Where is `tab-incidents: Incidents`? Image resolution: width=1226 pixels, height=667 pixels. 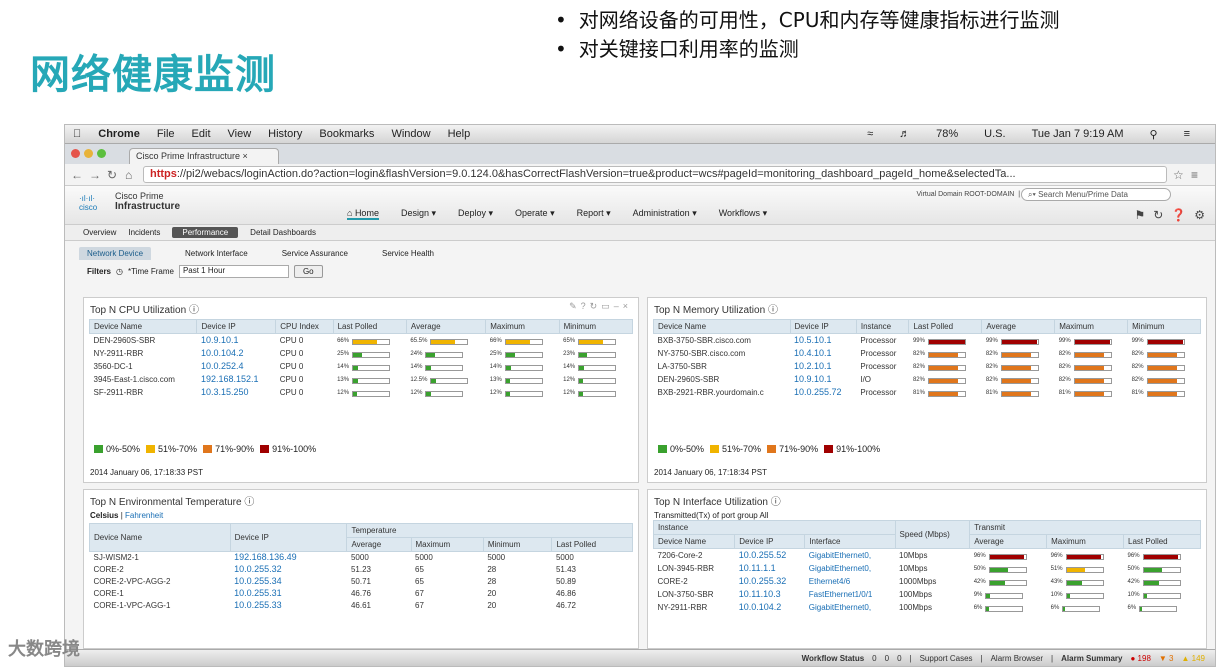
tab-incidents: Incidents is located at coordinates (144, 232).